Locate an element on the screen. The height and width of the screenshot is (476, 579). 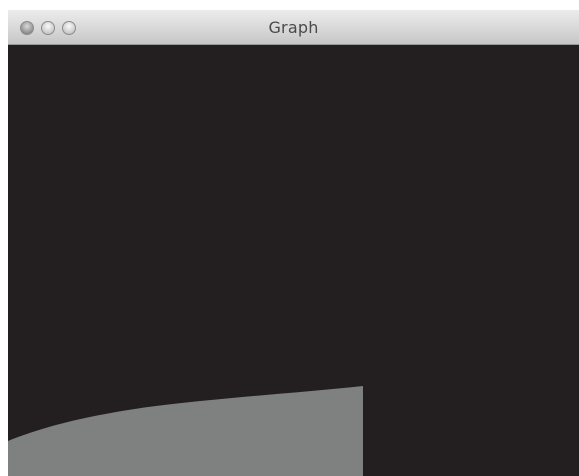
filled-curve-shape is located at coordinates (185, 431).